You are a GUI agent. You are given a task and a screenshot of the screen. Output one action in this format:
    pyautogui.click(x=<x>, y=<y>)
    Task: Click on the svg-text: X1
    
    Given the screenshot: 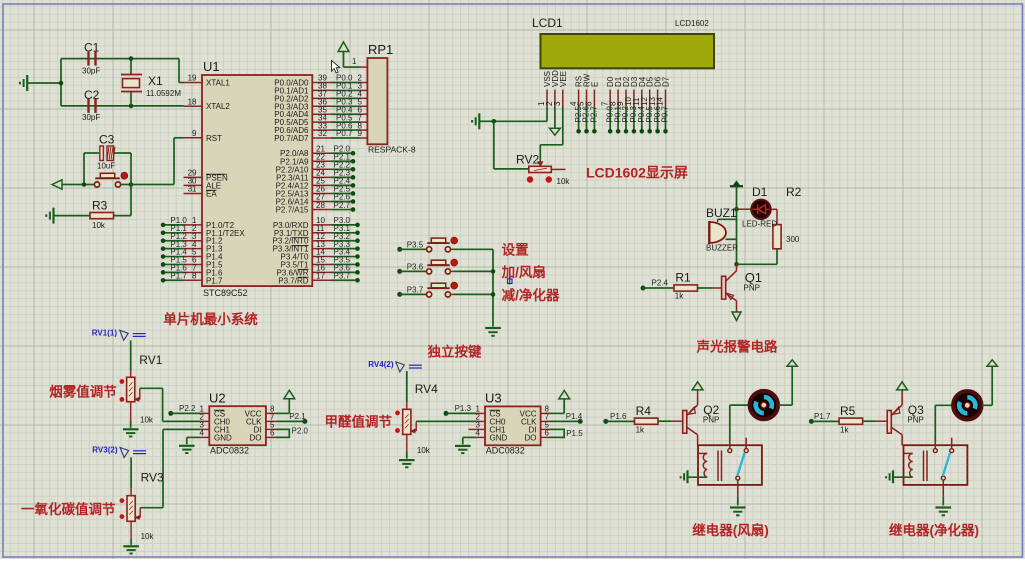 What is the action you would take?
    pyautogui.click(x=155, y=81)
    